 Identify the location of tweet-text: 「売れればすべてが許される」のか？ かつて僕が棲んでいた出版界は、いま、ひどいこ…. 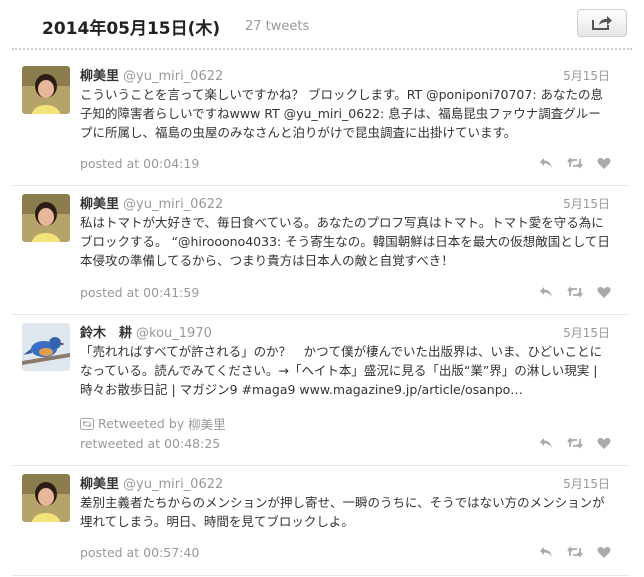
(341, 370).